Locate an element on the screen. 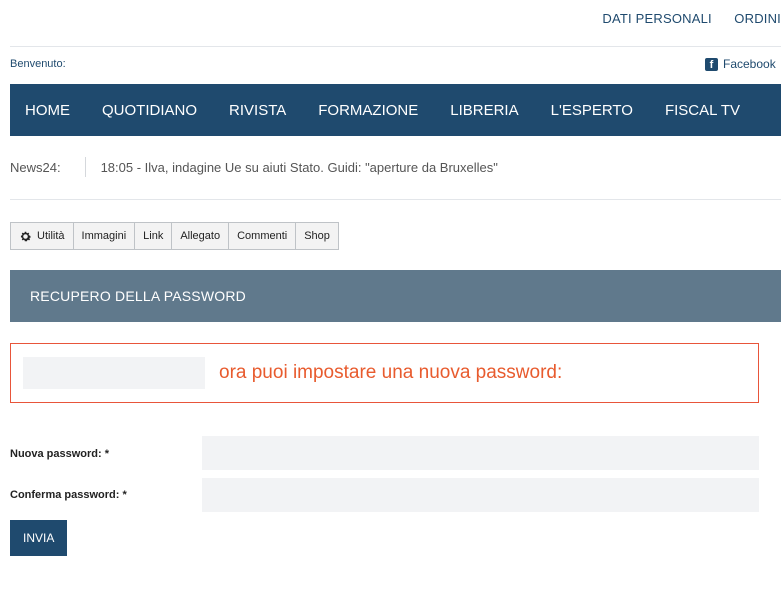 The image size is (781, 590). alert-message: ora puoi impostare una nuova password: is located at coordinates (391, 372).